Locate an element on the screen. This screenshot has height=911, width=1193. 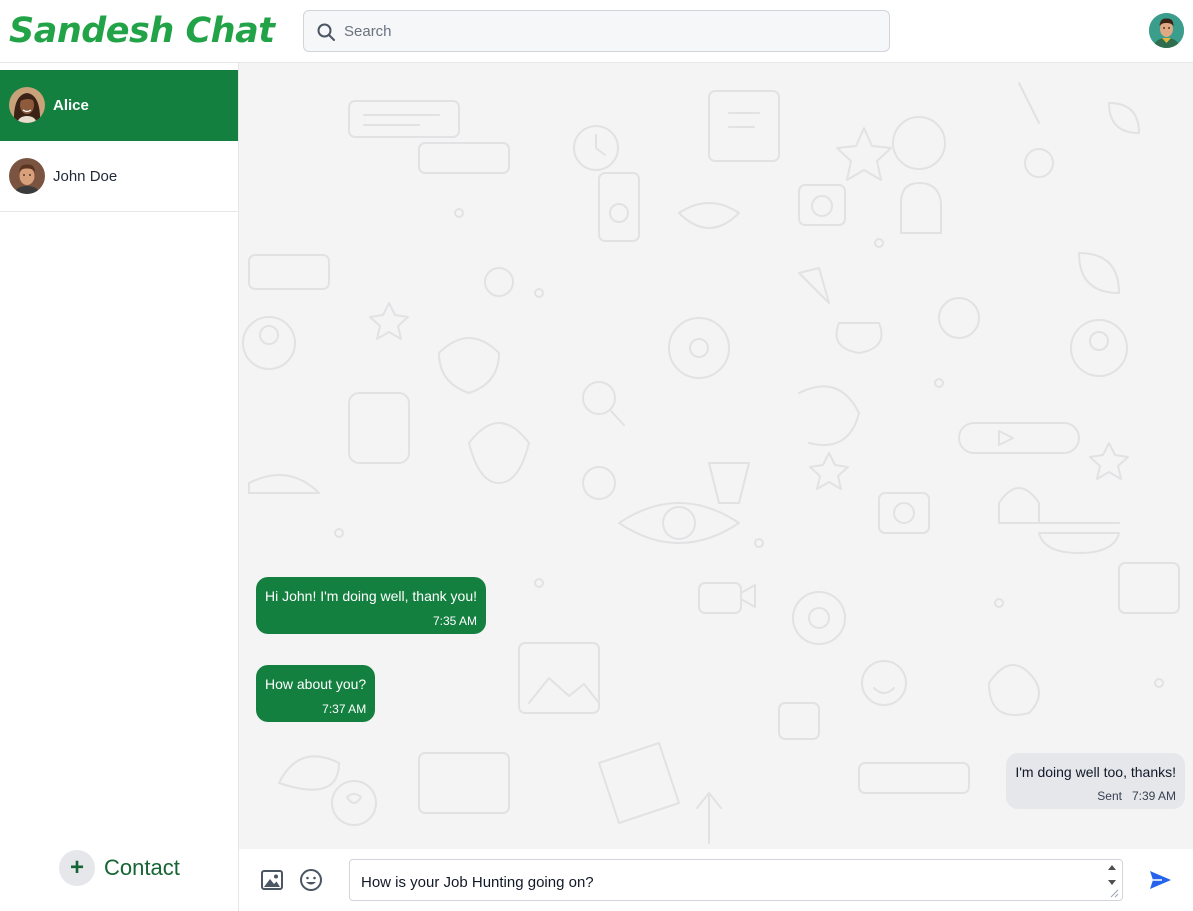
contact-item-john-doe: John Doe is located at coordinates (119, 176).